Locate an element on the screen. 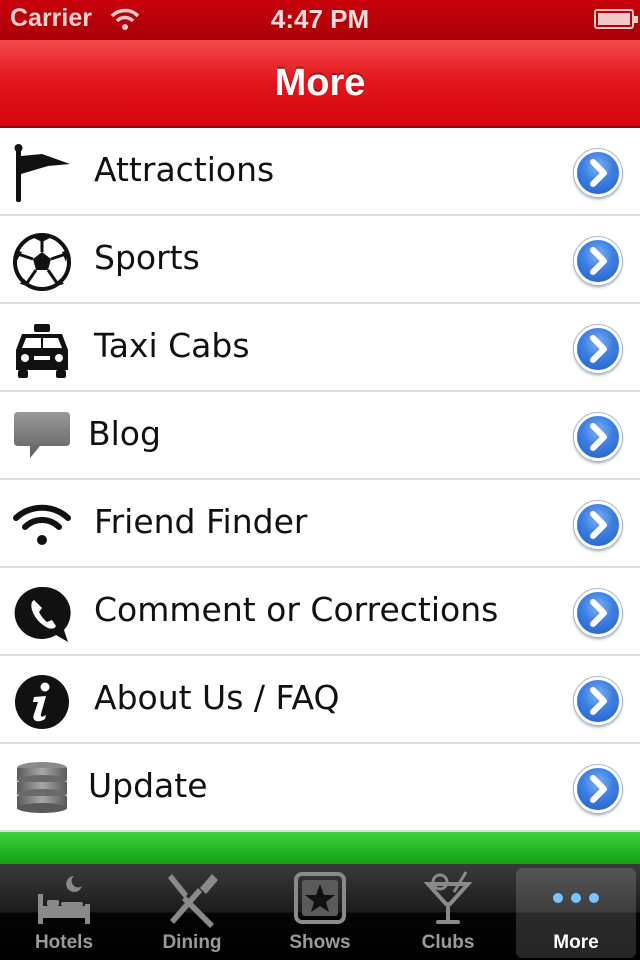 The width and height of the screenshot is (640, 960). tab-hotels: Hotels is located at coordinates (64, 912).